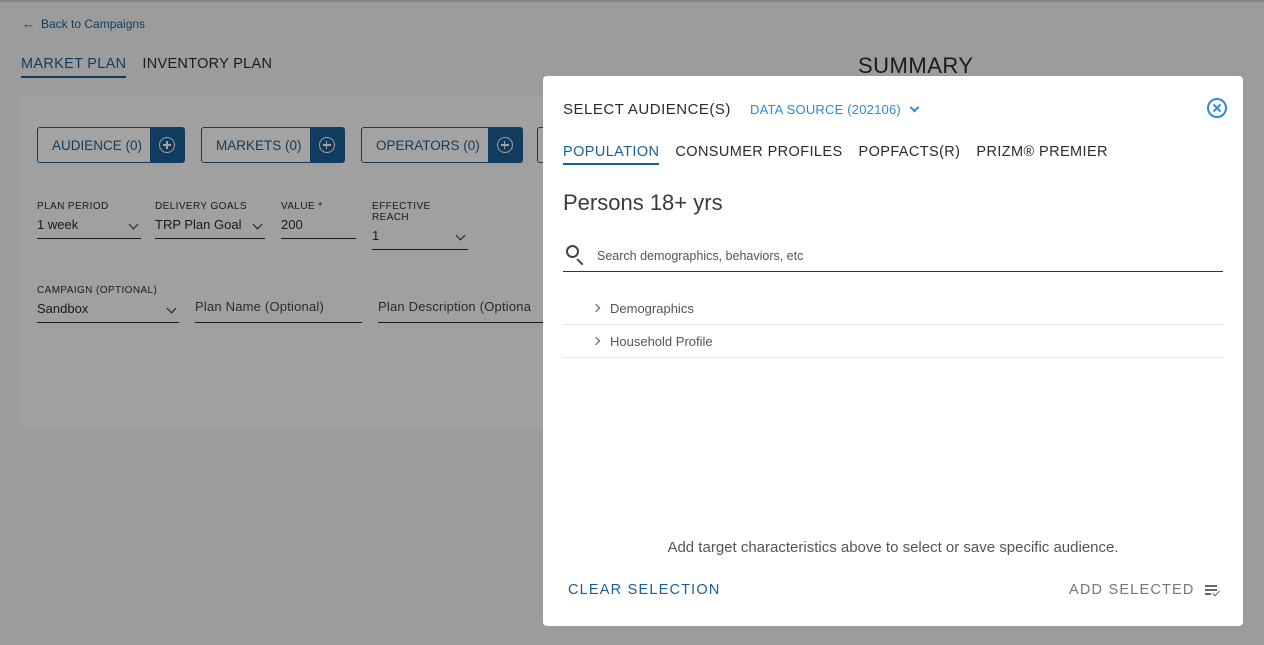 The image size is (1264, 645). I want to click on chevron-down-icon, so click(914, 107).